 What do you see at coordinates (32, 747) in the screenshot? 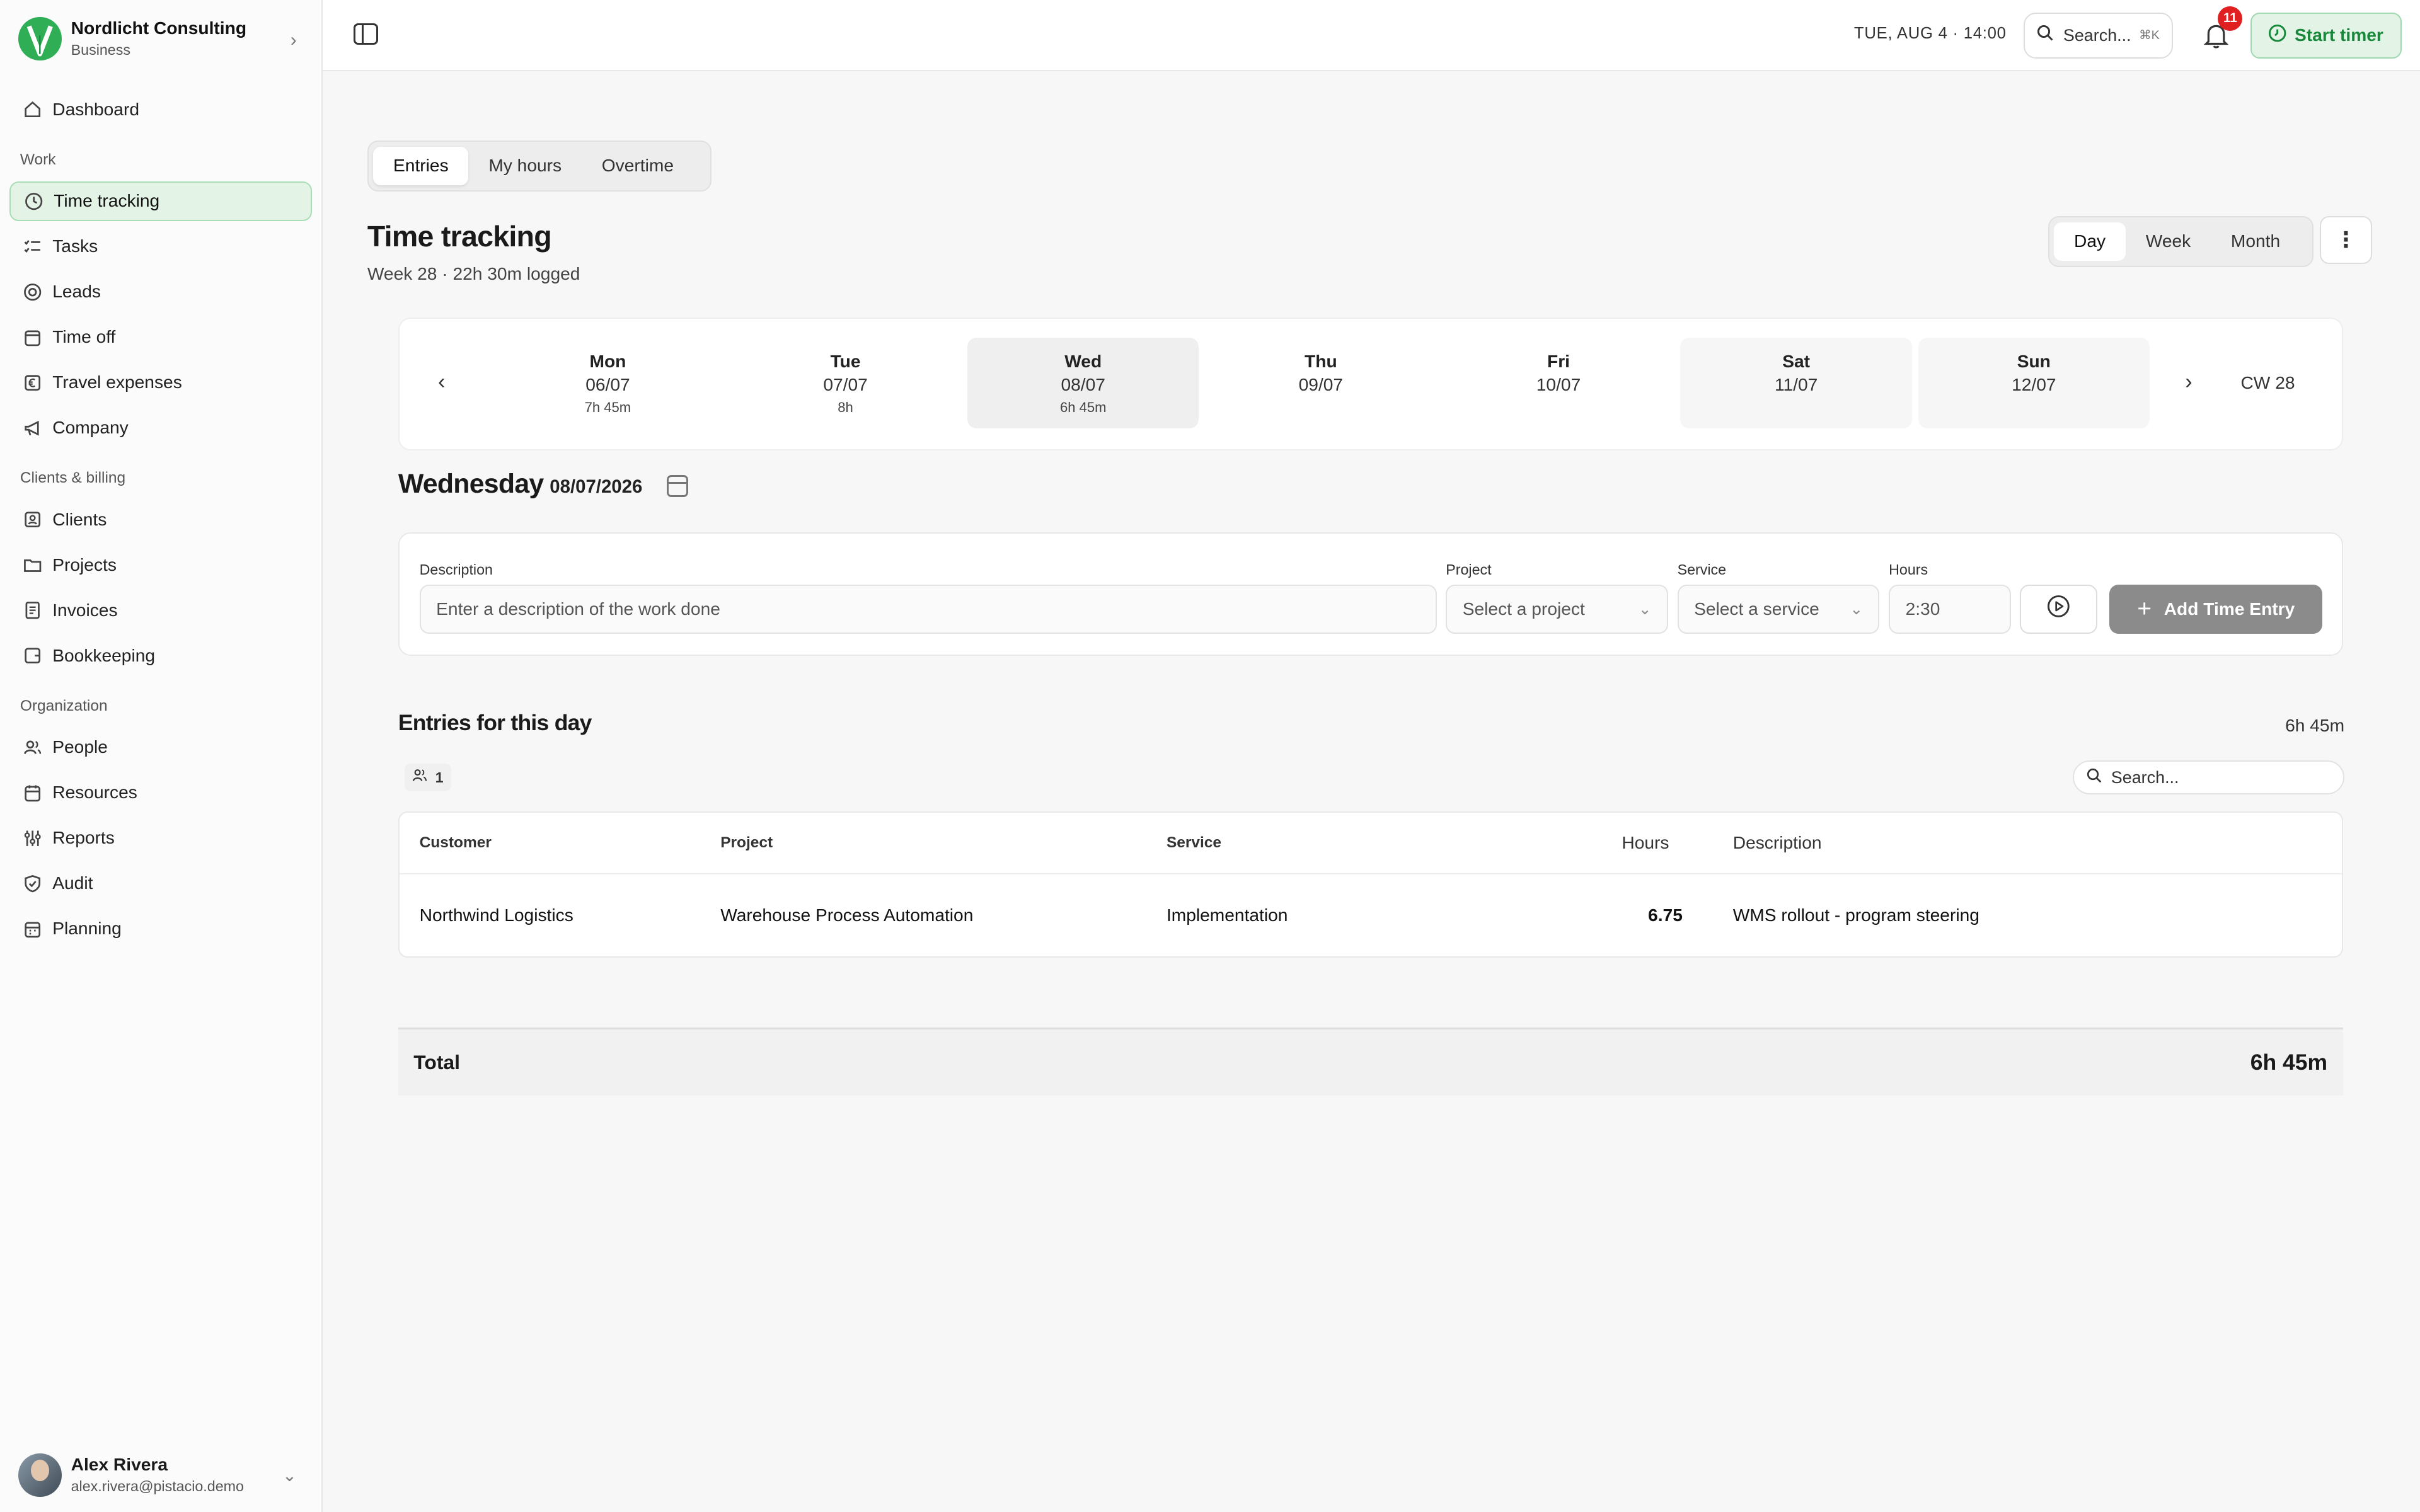
I see `users-icon` at bounding box center [32, 747].